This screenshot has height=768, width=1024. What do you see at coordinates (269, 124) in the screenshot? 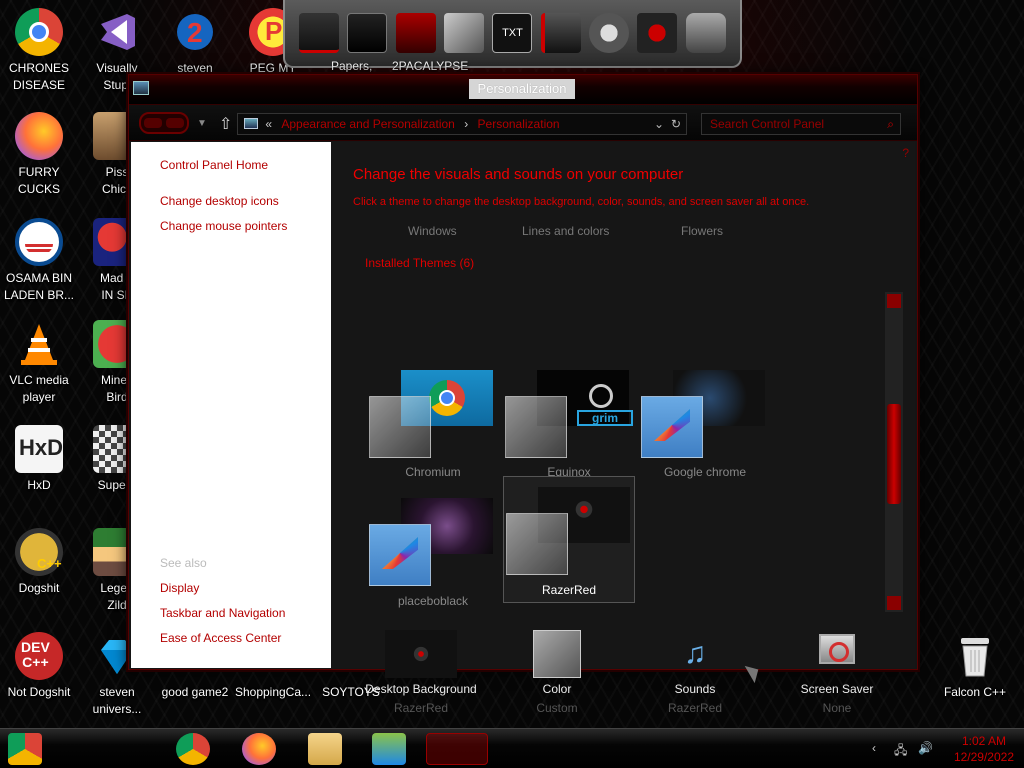
I see `breadcrumb-prefix: «` at bounding box center [269, 124].